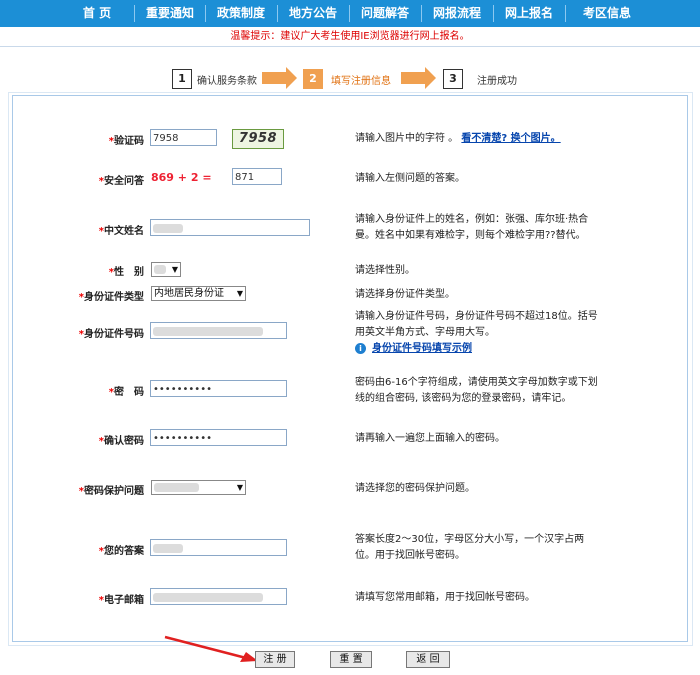 This screenshot has height=675, width=700. I want to click on captcha-input: 7958, so click(183, 137).